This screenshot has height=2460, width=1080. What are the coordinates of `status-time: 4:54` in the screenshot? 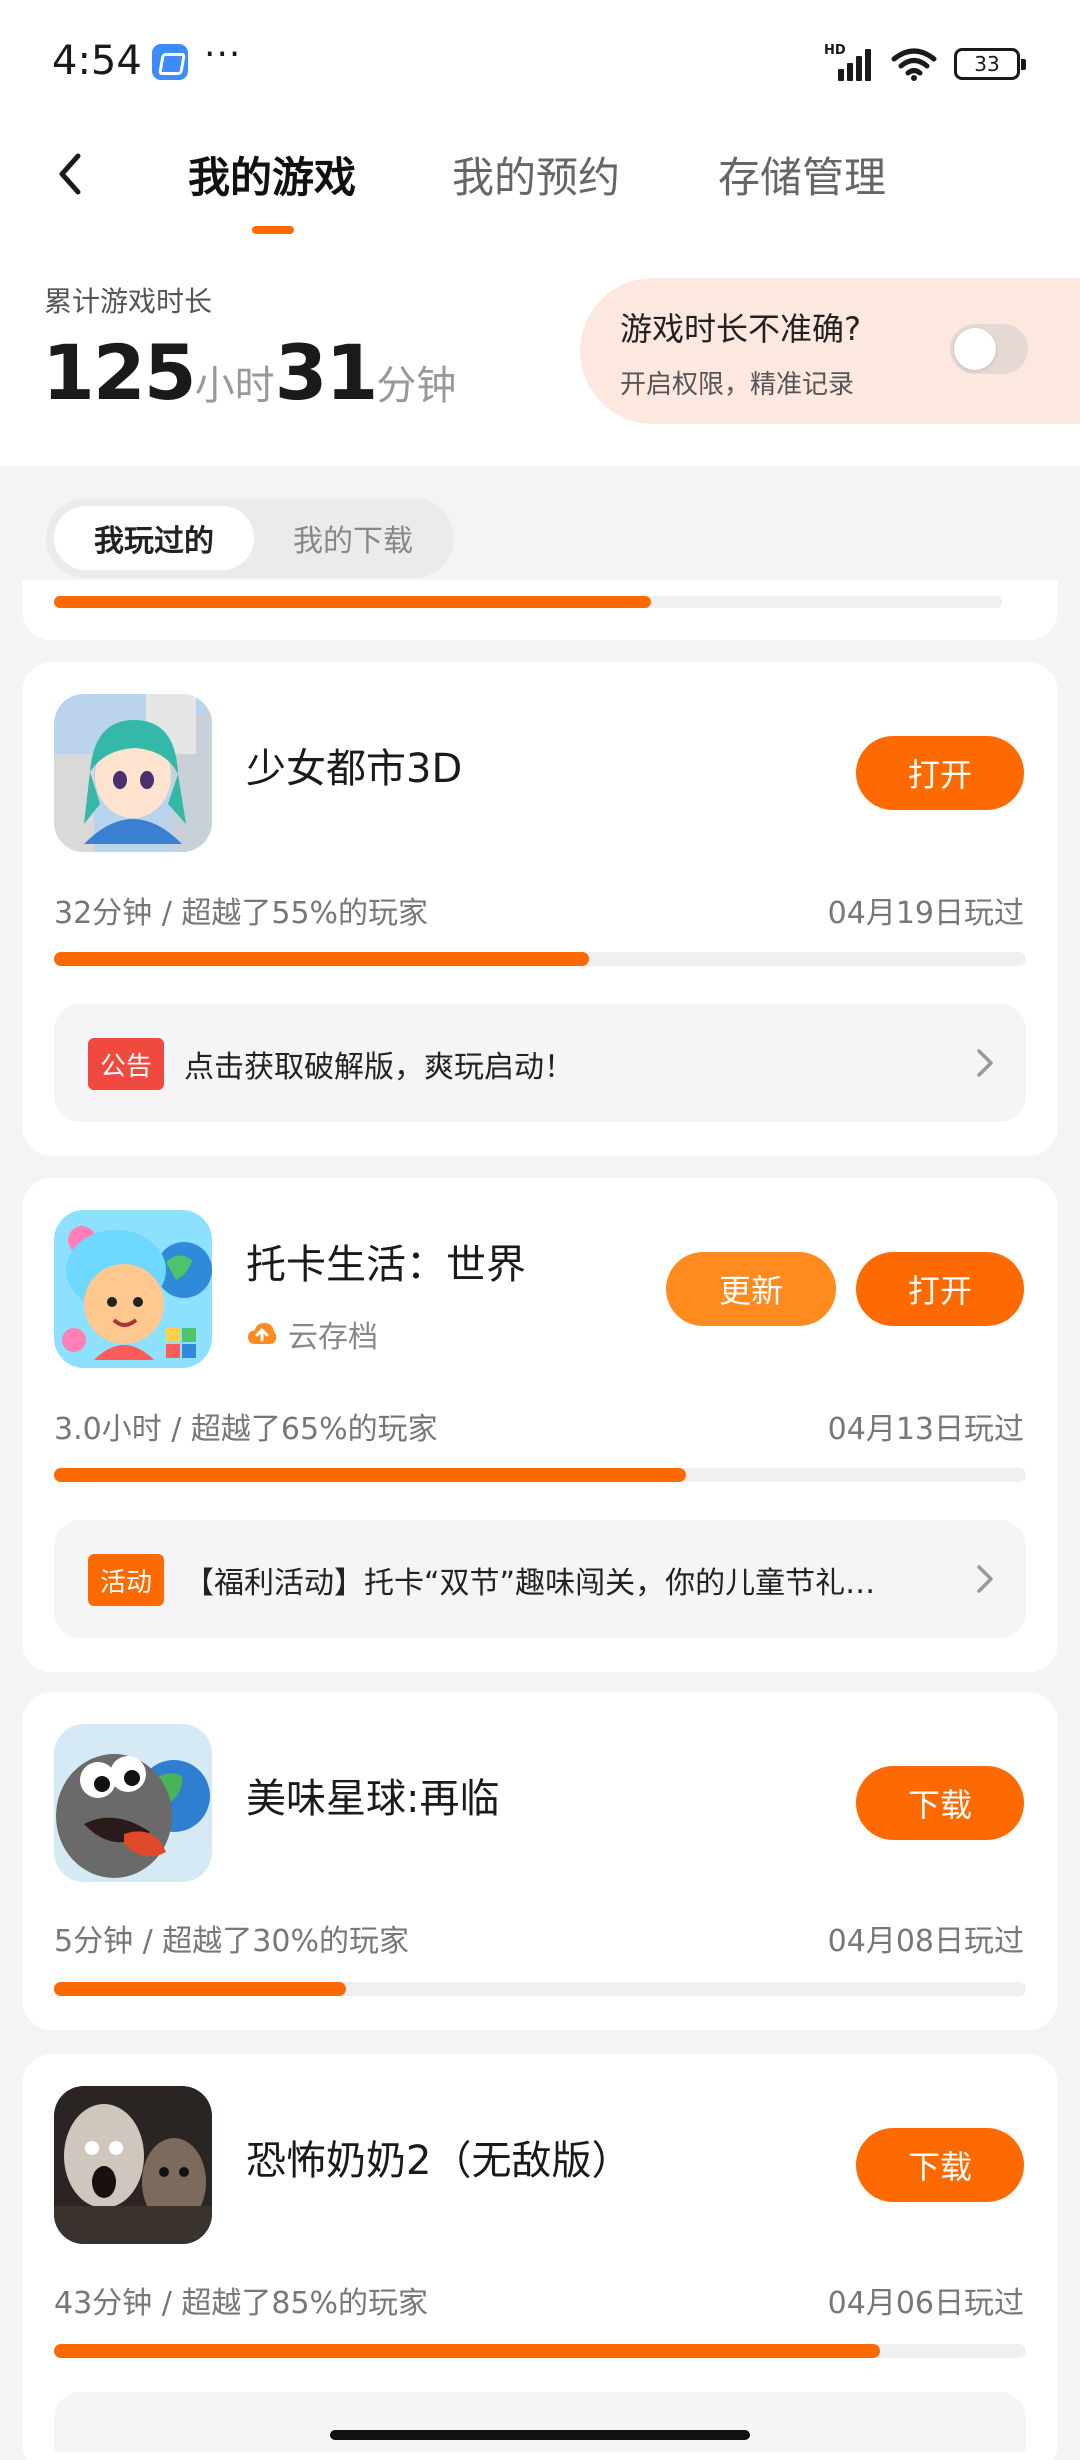 It's located at (97, 61).